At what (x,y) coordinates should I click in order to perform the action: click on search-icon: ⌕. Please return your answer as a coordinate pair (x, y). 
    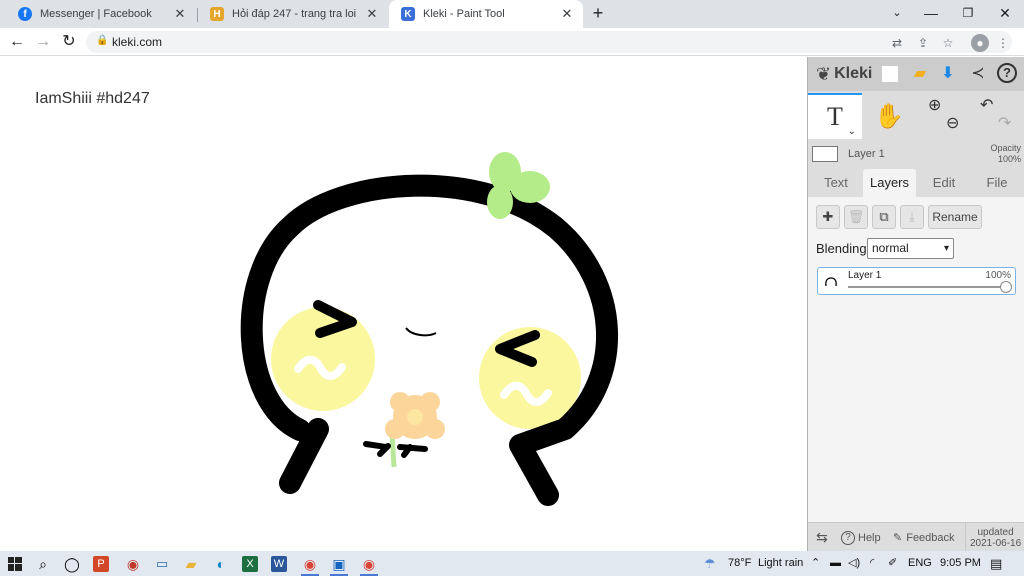
    Looking at the image, I should click on (43, 564).